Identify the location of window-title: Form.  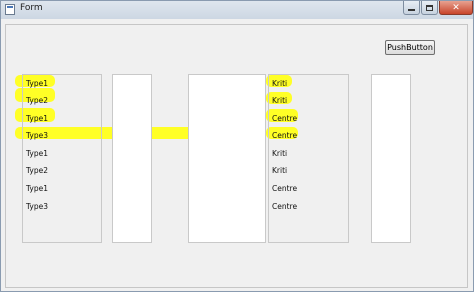
(31, 8).